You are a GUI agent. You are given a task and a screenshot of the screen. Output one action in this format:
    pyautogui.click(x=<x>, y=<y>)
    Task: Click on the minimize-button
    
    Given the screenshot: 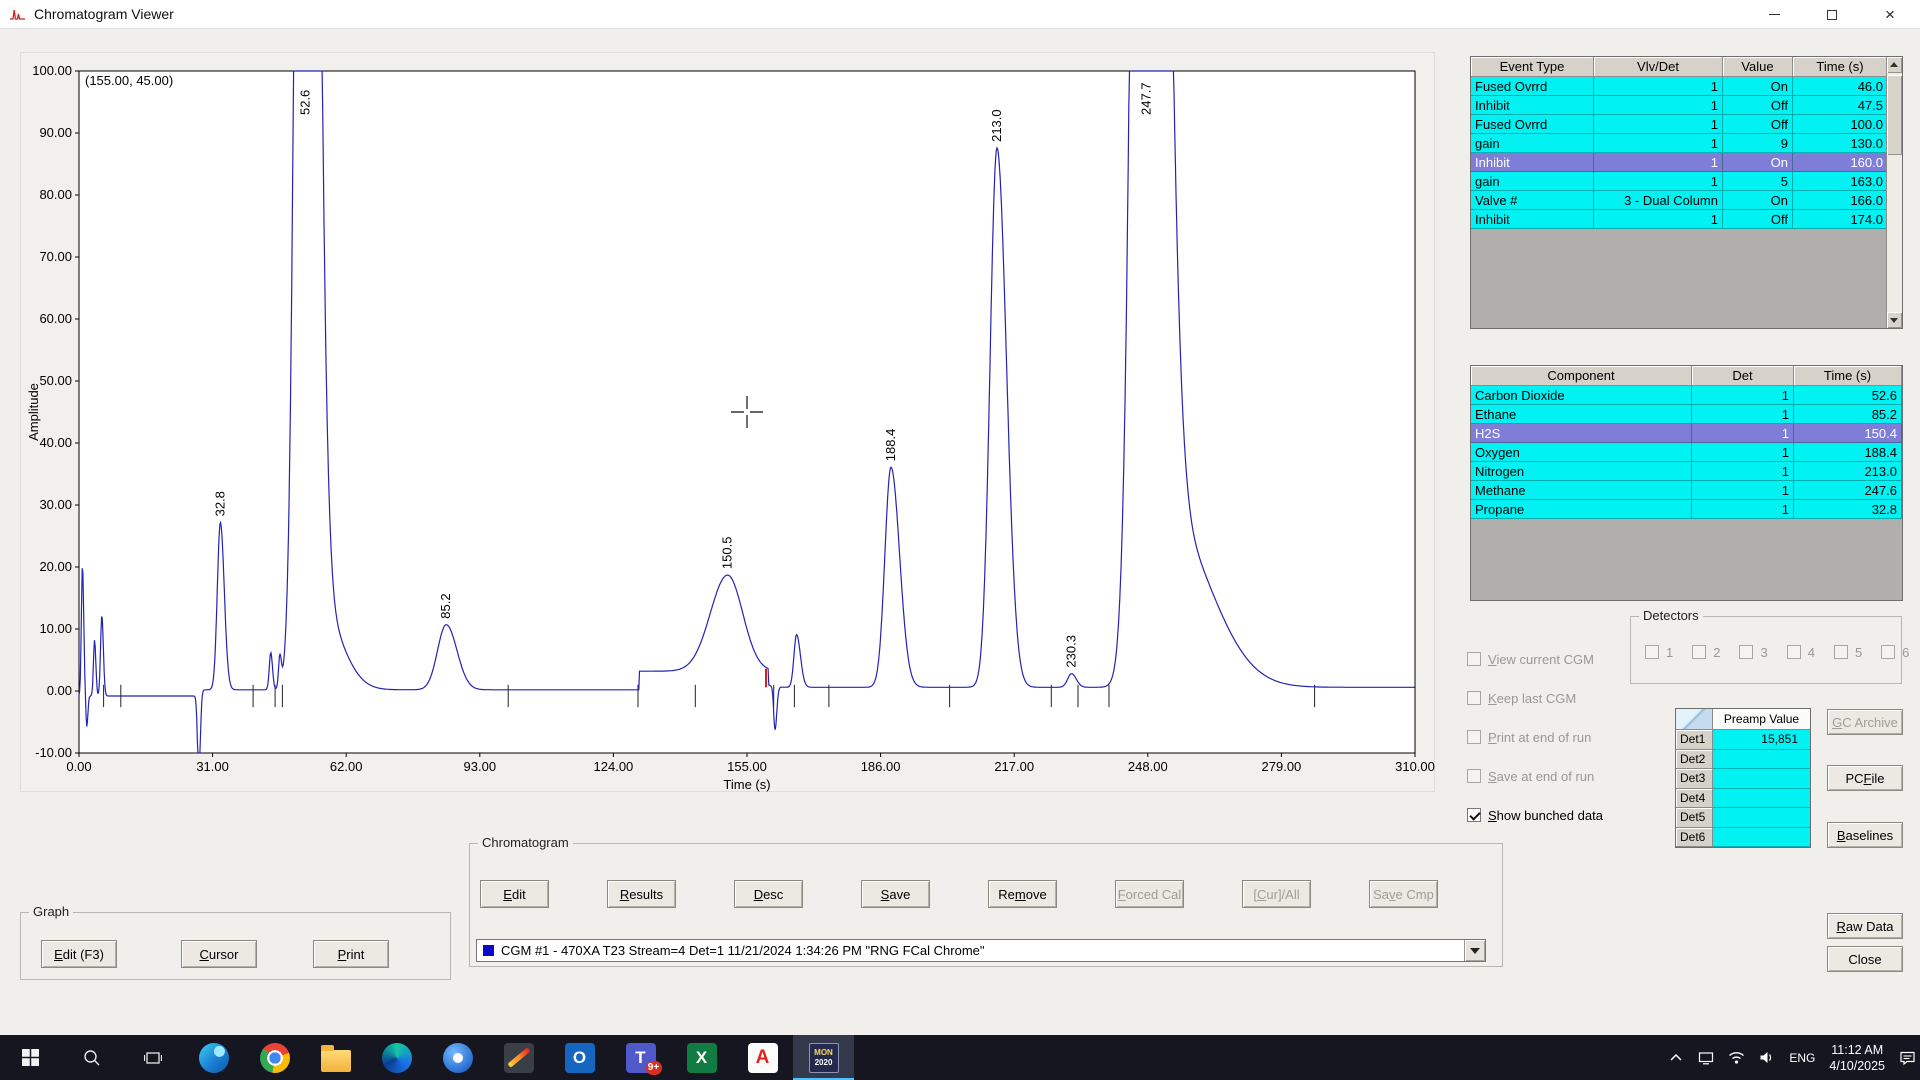 What is the action you would take?
    pyautogui.click(x=1774, y=14)
    